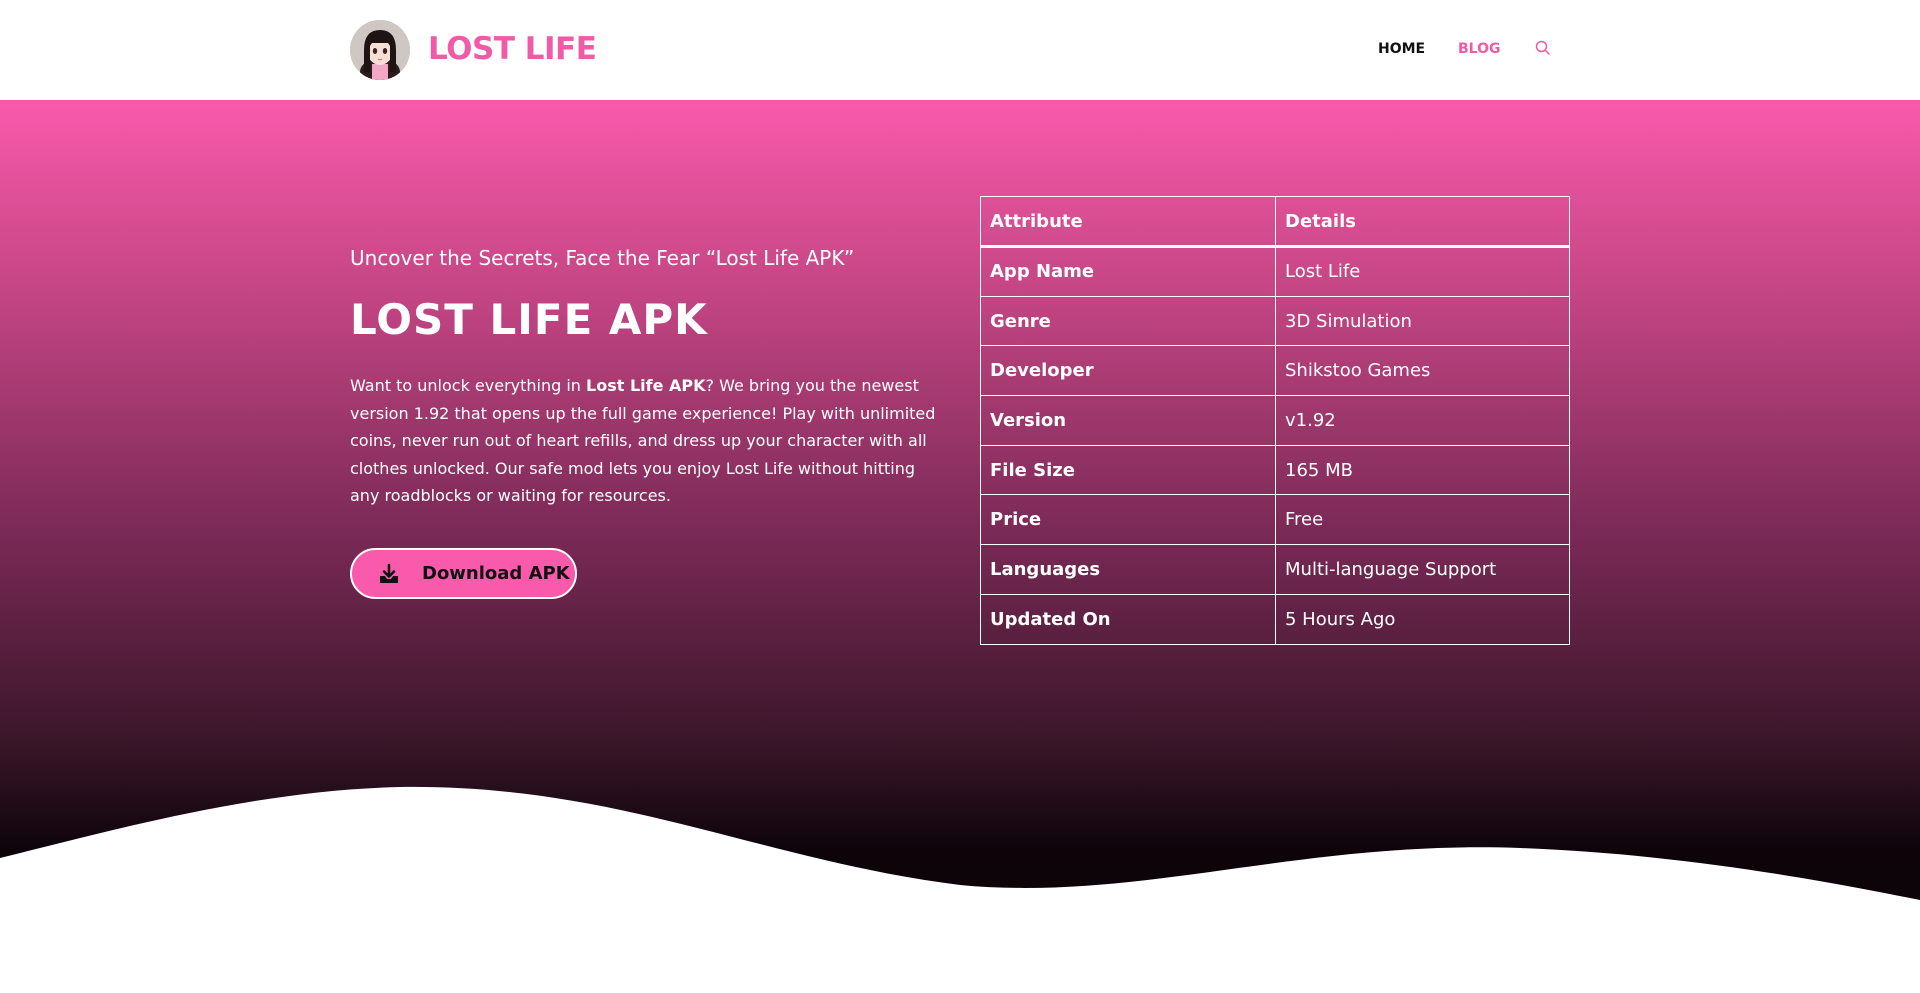 This screenshot has width=1920, height=993. Describe the element at coordinates (1422, 321) in the screenshot. I see `details-cell: 3D Simulation` at that location.